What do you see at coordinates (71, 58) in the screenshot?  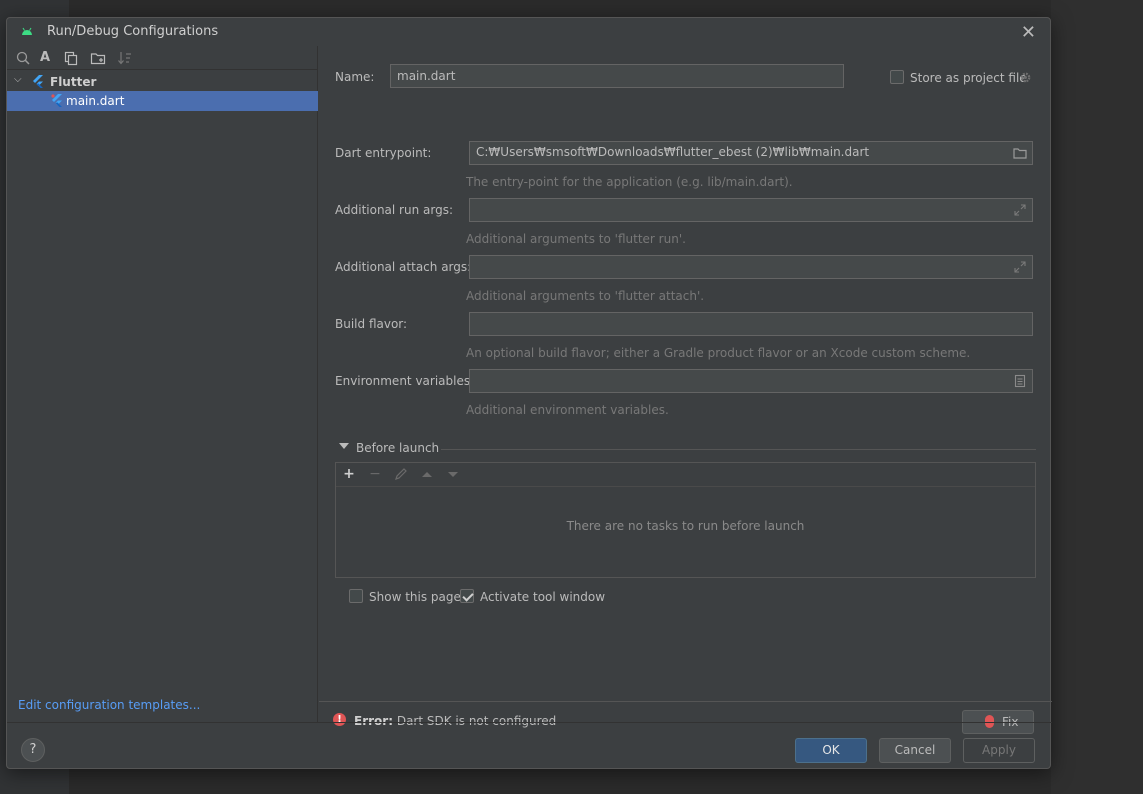 I see `copy-icon` at bounding box center [71, 58].